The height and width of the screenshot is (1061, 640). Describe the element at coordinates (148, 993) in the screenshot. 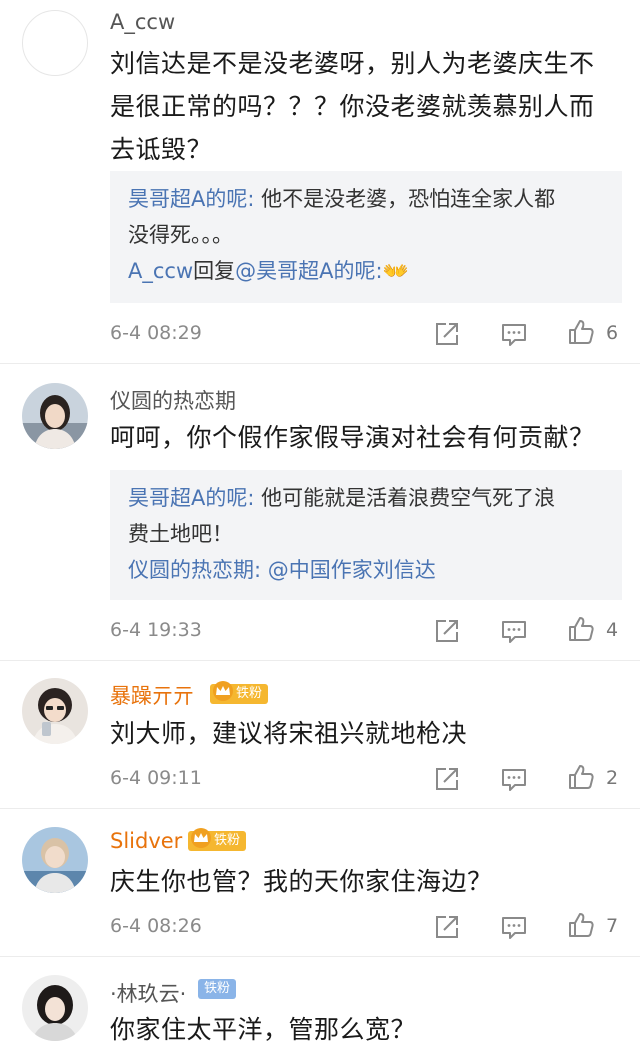

I see `username: ·林玖云·` at that location.